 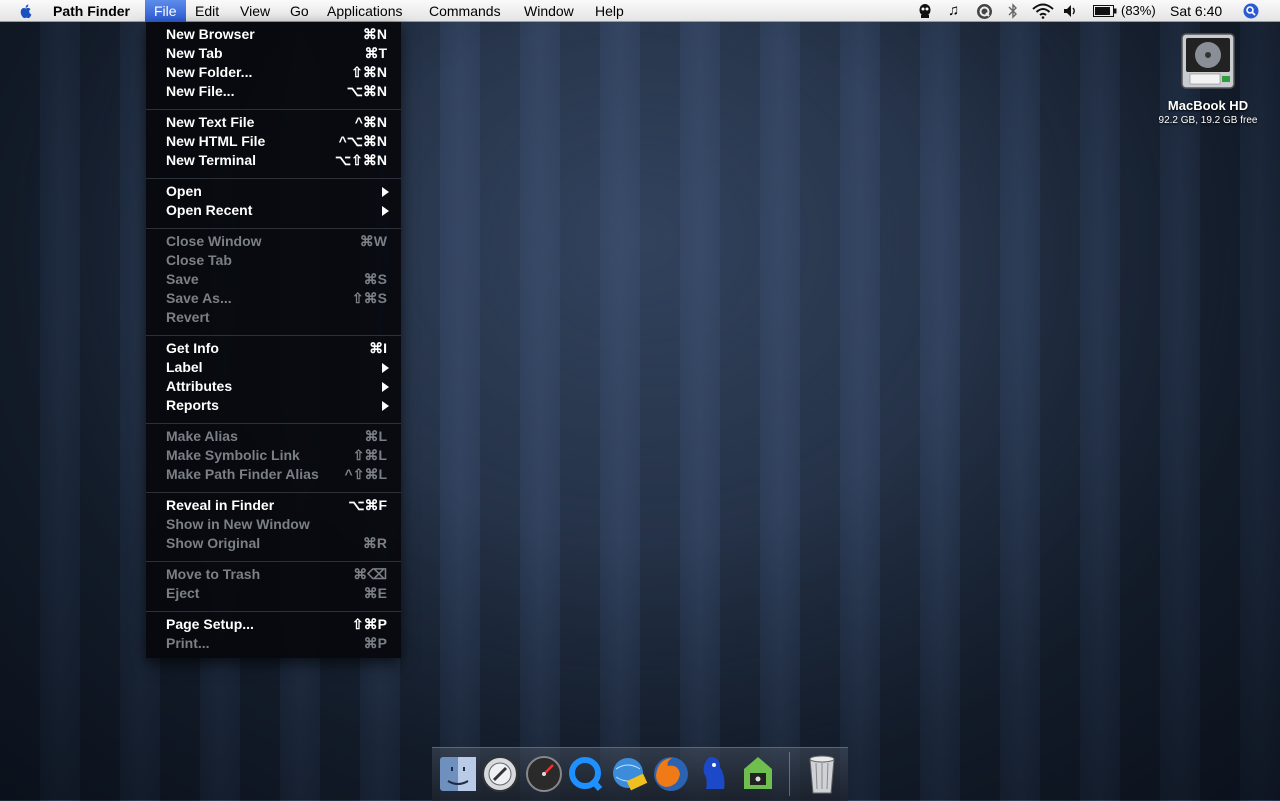 What do you see at coordinates (789, 774) in the screenshot?
I see `dock-separator` at bounding box center [789, 774].